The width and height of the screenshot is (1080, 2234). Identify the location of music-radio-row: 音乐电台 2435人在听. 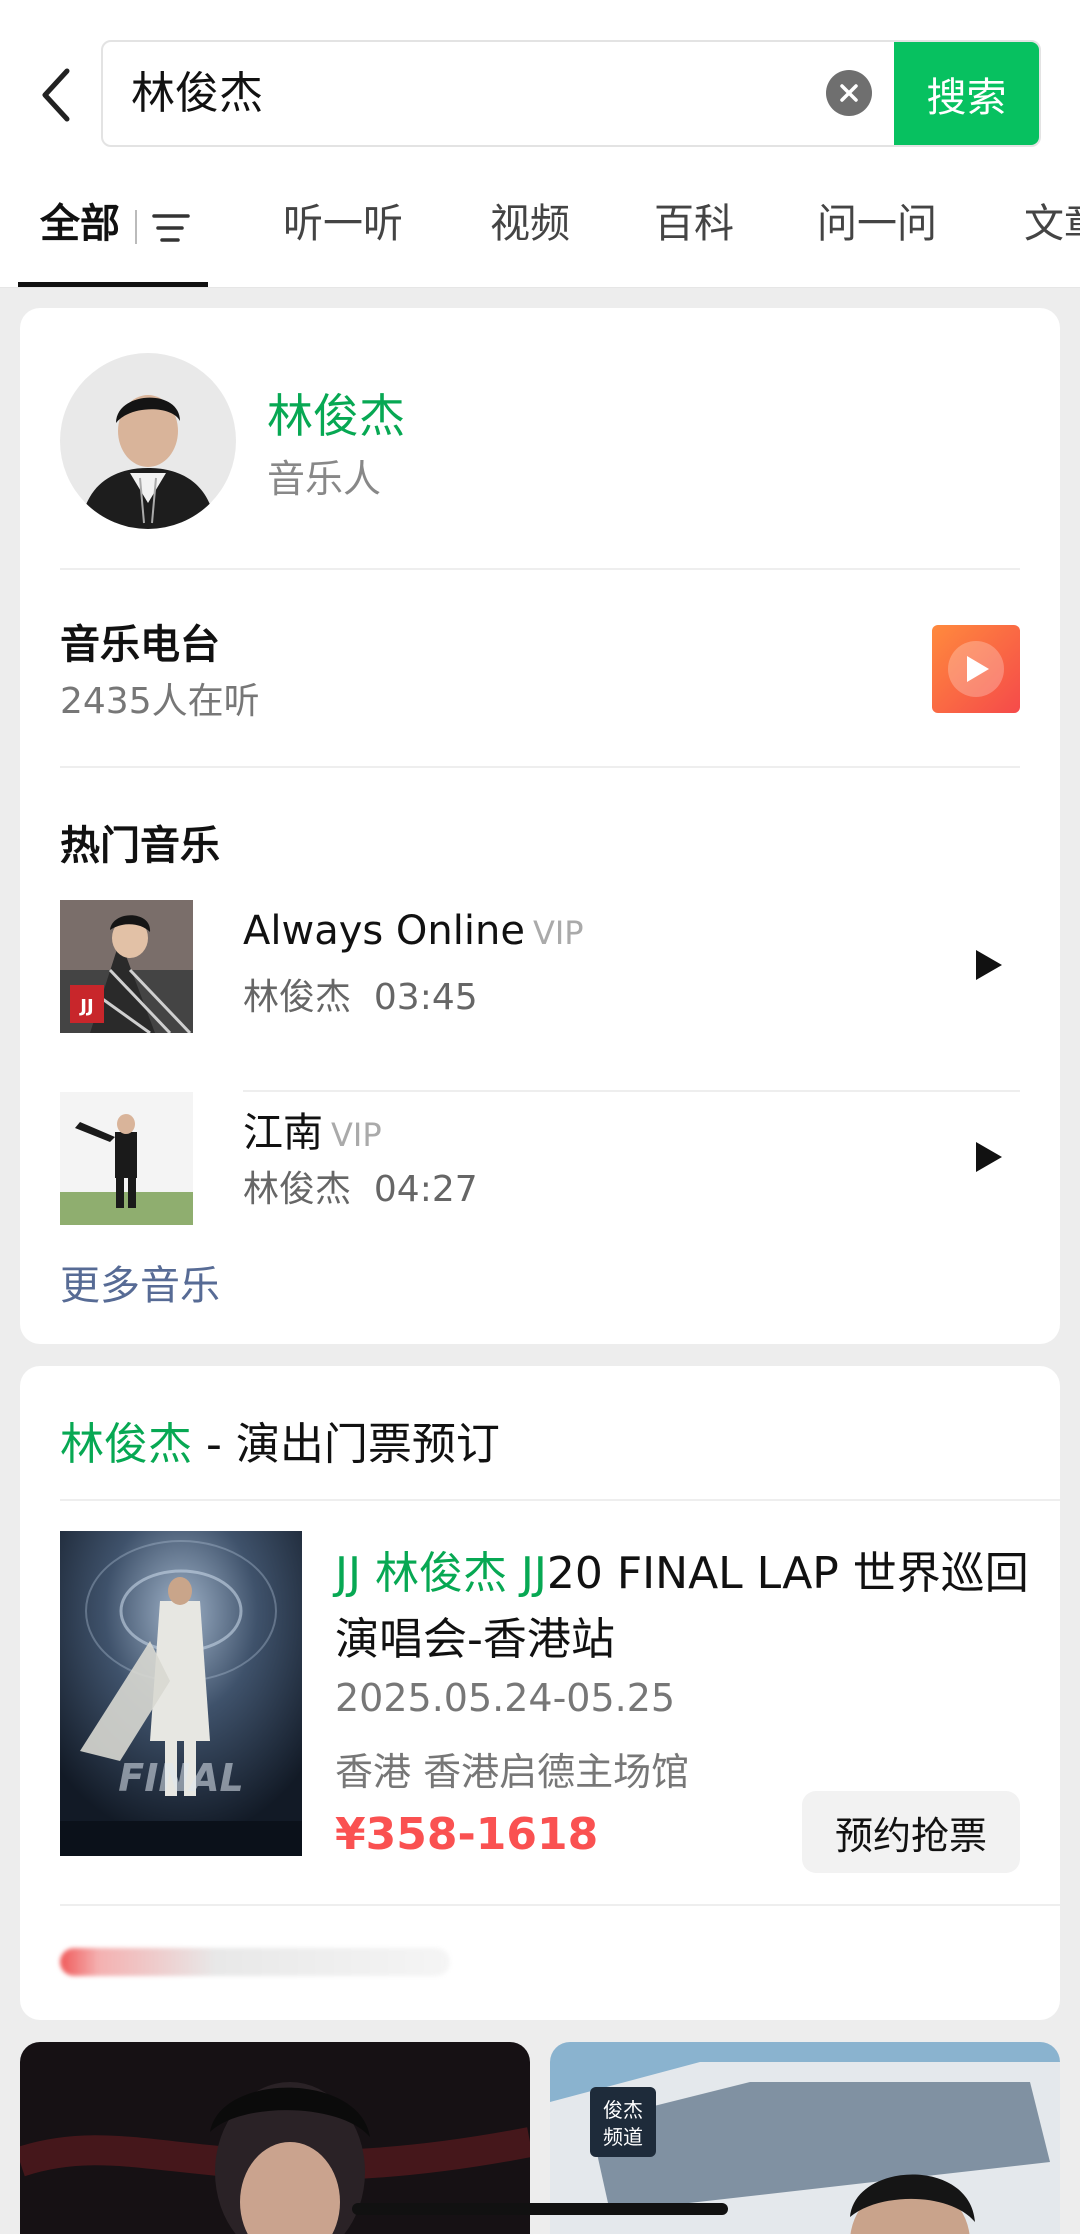
(540, 669).